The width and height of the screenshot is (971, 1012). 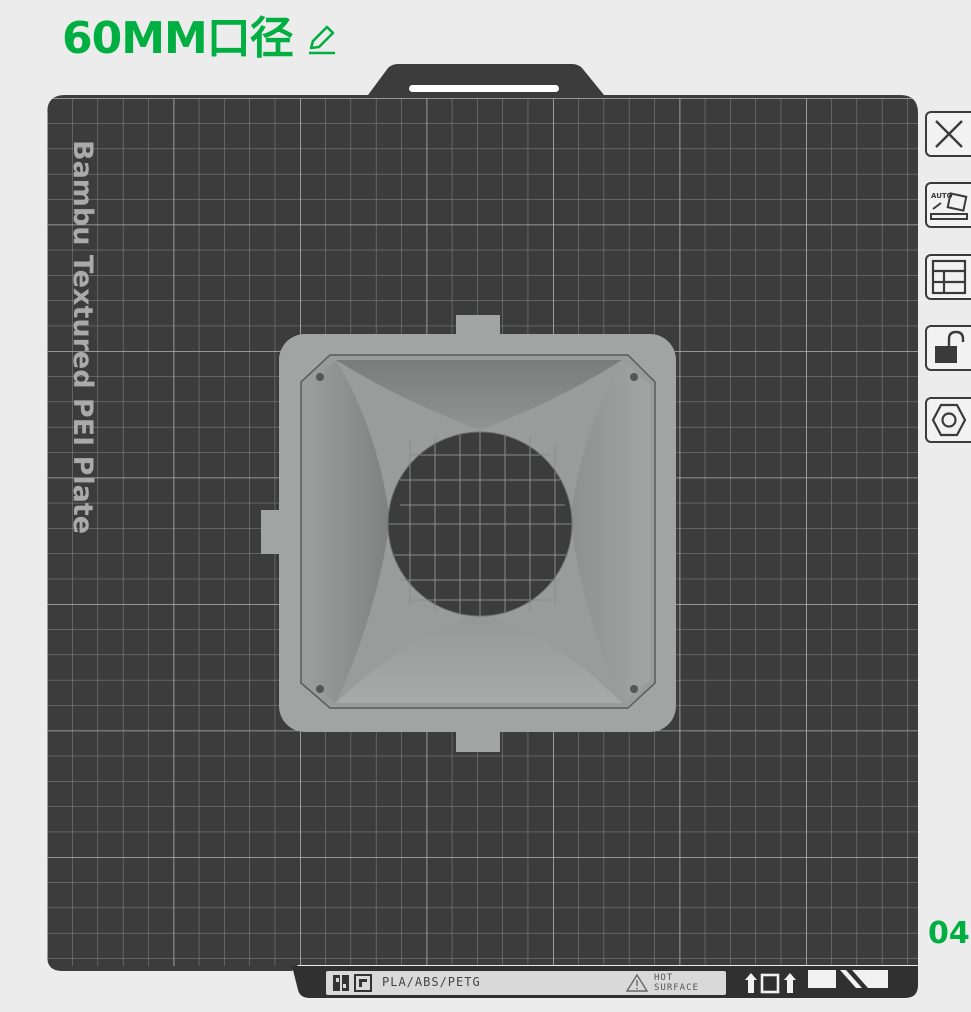 What do you see at coordinates (526, 983) in the screenshot?
I see `plate-info-strip: PLA/ABS/PETG HOT SURFACE` at bounding box center [526, 983].